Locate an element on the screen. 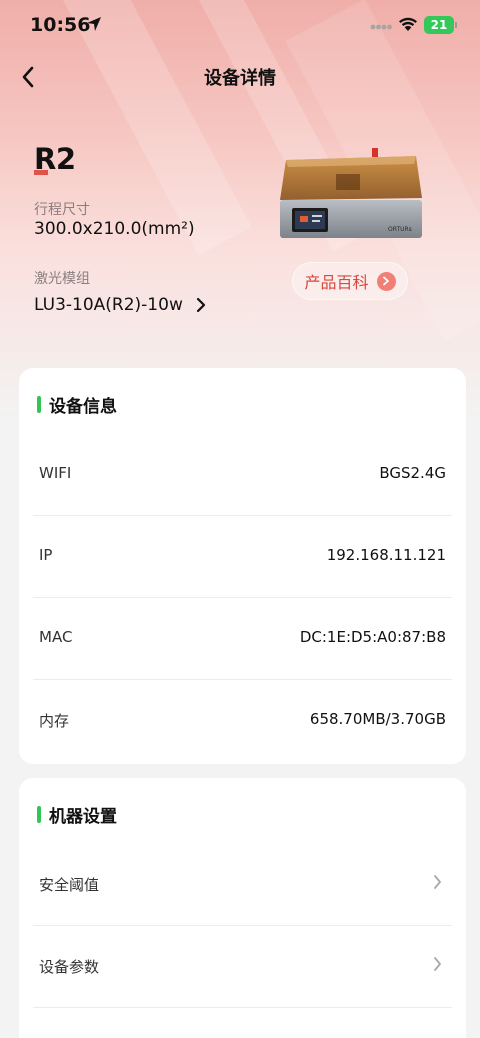 This screenshot has height=1038, width=480. settings-row-device-params: 设备参数 is located at coordinates (242, 967).